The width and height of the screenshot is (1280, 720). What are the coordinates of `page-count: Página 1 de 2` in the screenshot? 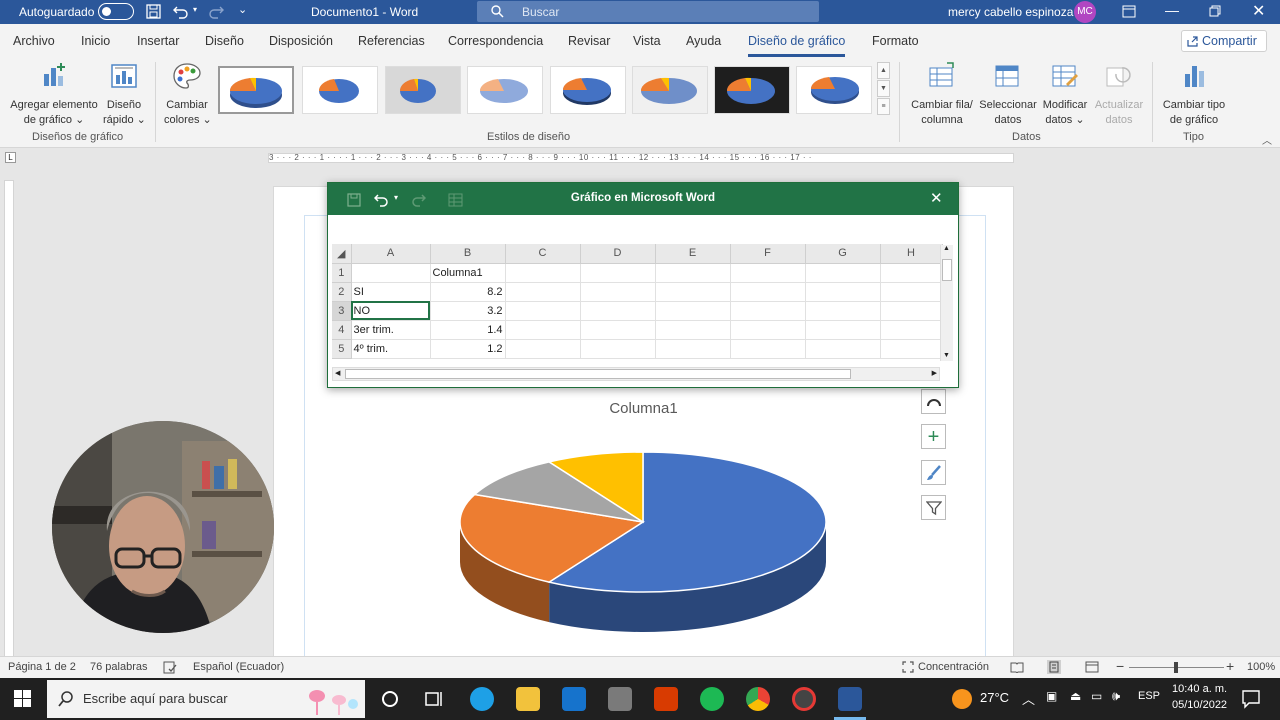 It's located at (42, 667).